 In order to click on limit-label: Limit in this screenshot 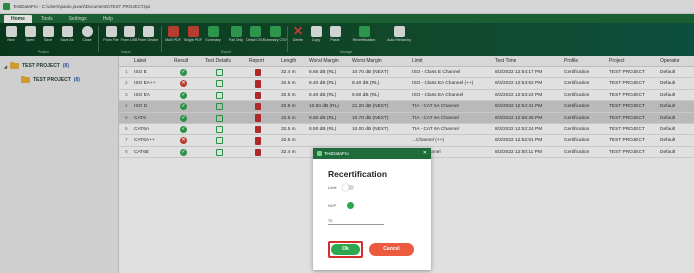, I will do `click(332, 187)`.